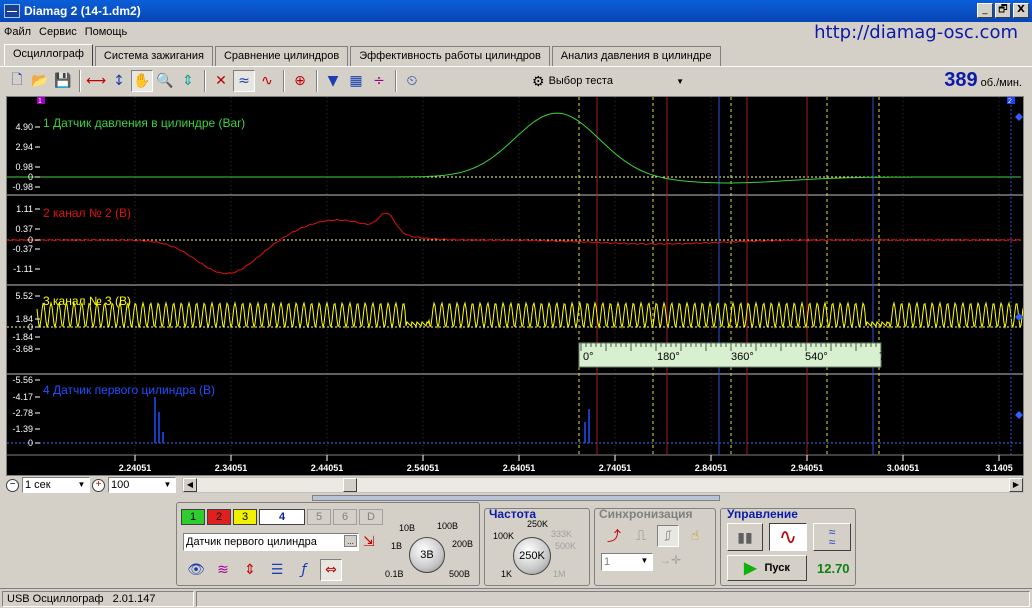 The image size is (1032, 608). I want to click on tab-oscilloscope: Осциллограф, so click(48, 55).